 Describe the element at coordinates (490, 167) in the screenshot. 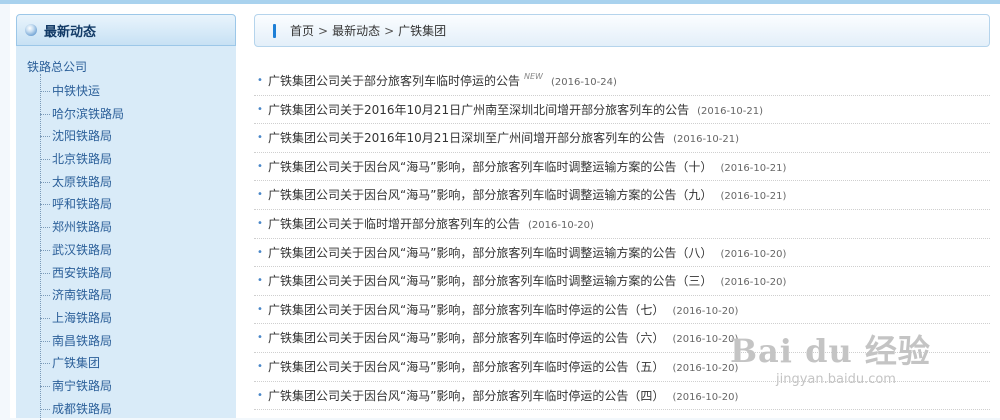

I see `news-title-link: 广铁集团公司关于因台风“海马”影响，部分旅客列车临时调整运输方案的公告（十）` at that location.